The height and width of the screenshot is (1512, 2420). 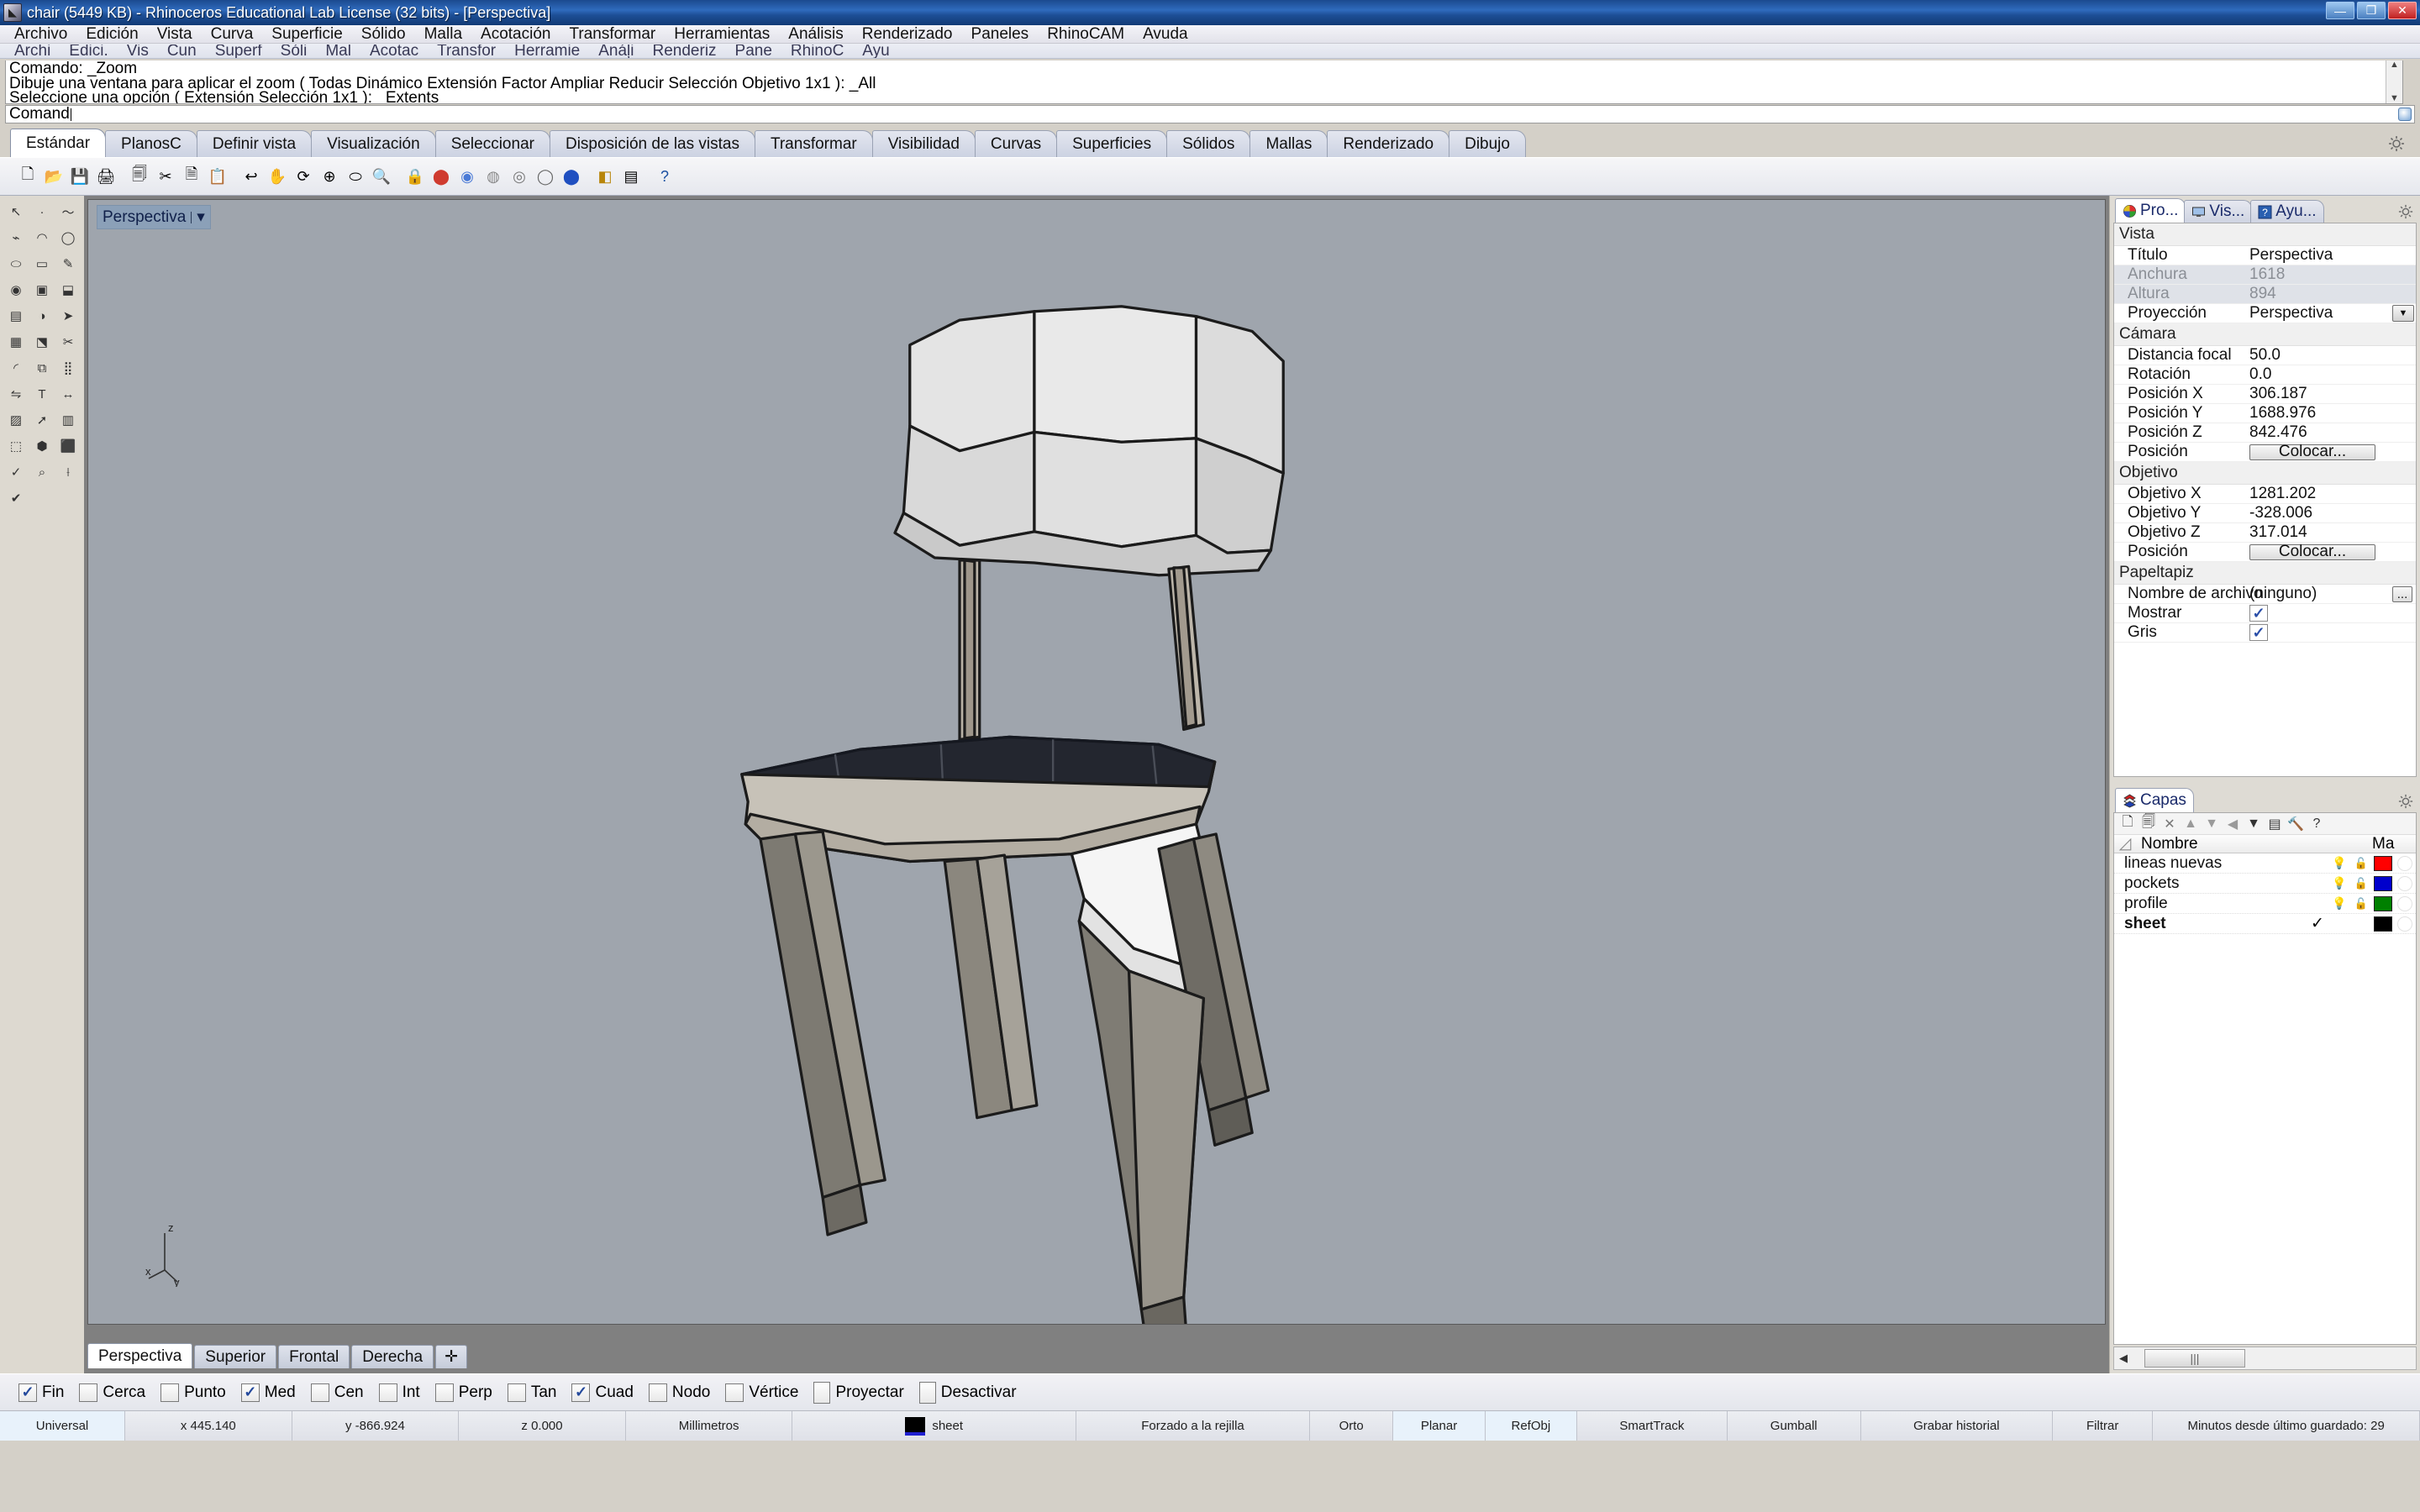 What do you see at coordinates (68, 315) in the screenshot?
I see `sweep-icon: ➤` at bounding box center [68, 315].